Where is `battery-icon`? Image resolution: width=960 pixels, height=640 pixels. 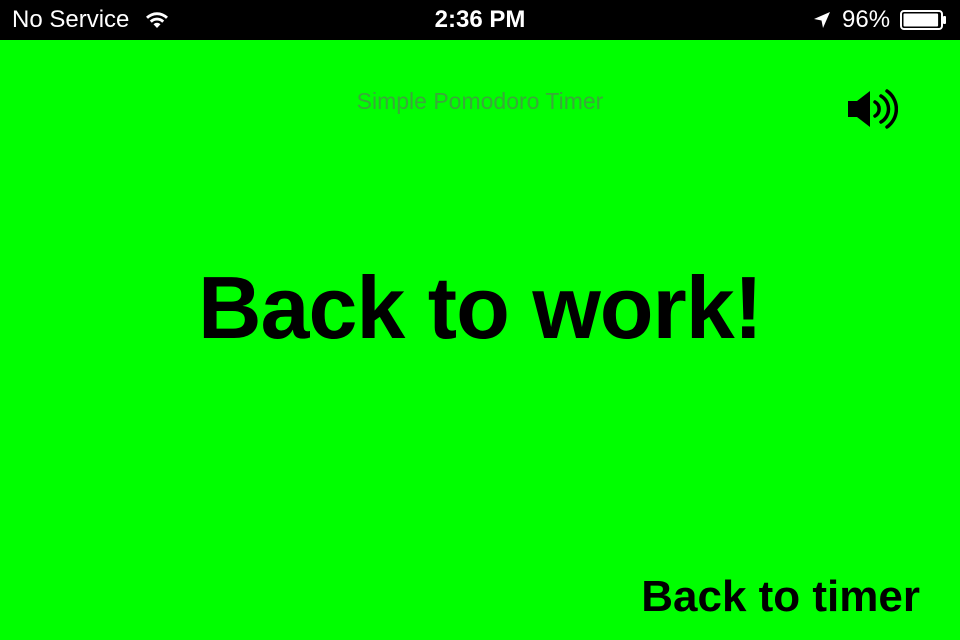
battery-icon is located at coordinates (923, 20).